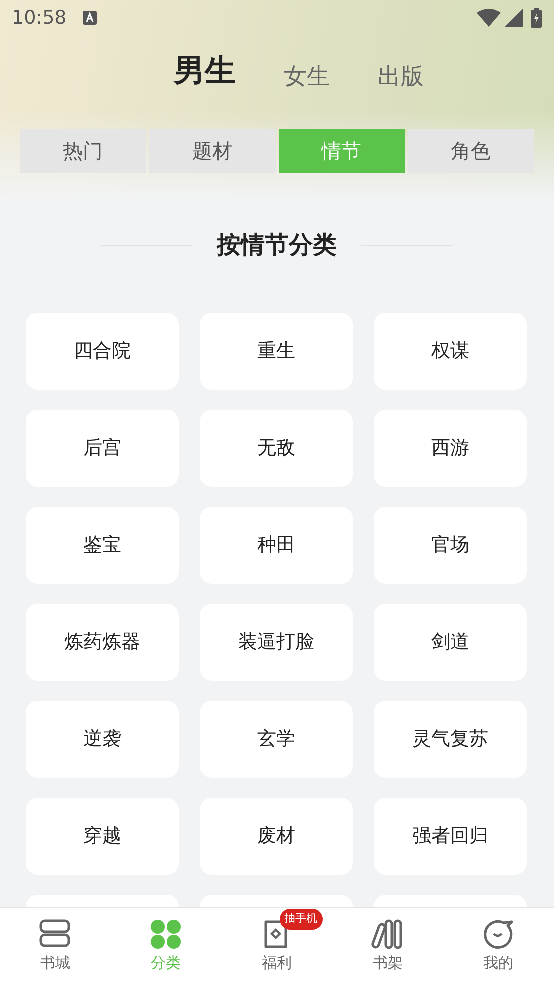  I want to click on category-card: 四合院, so click(102, 351).